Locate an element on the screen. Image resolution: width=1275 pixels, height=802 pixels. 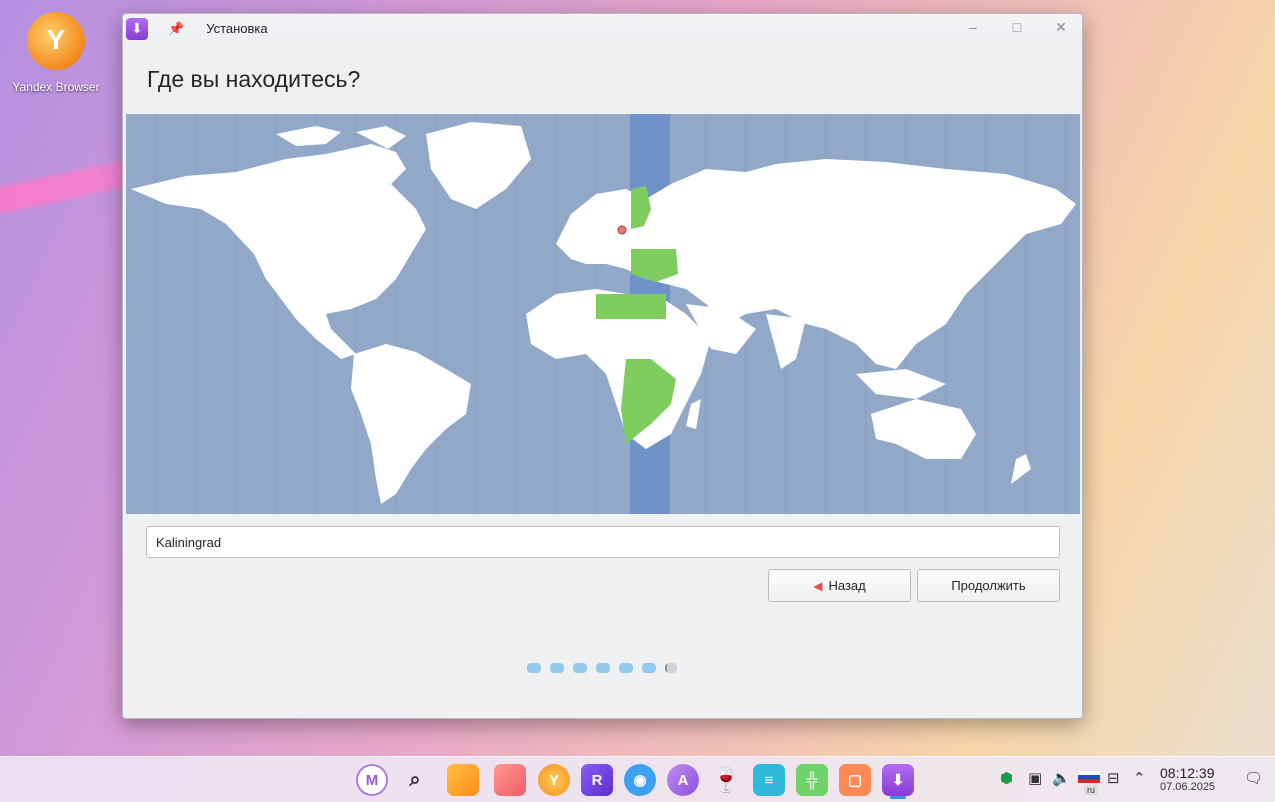
keyboard-layout: ru is located at coordinates (1091, 790).